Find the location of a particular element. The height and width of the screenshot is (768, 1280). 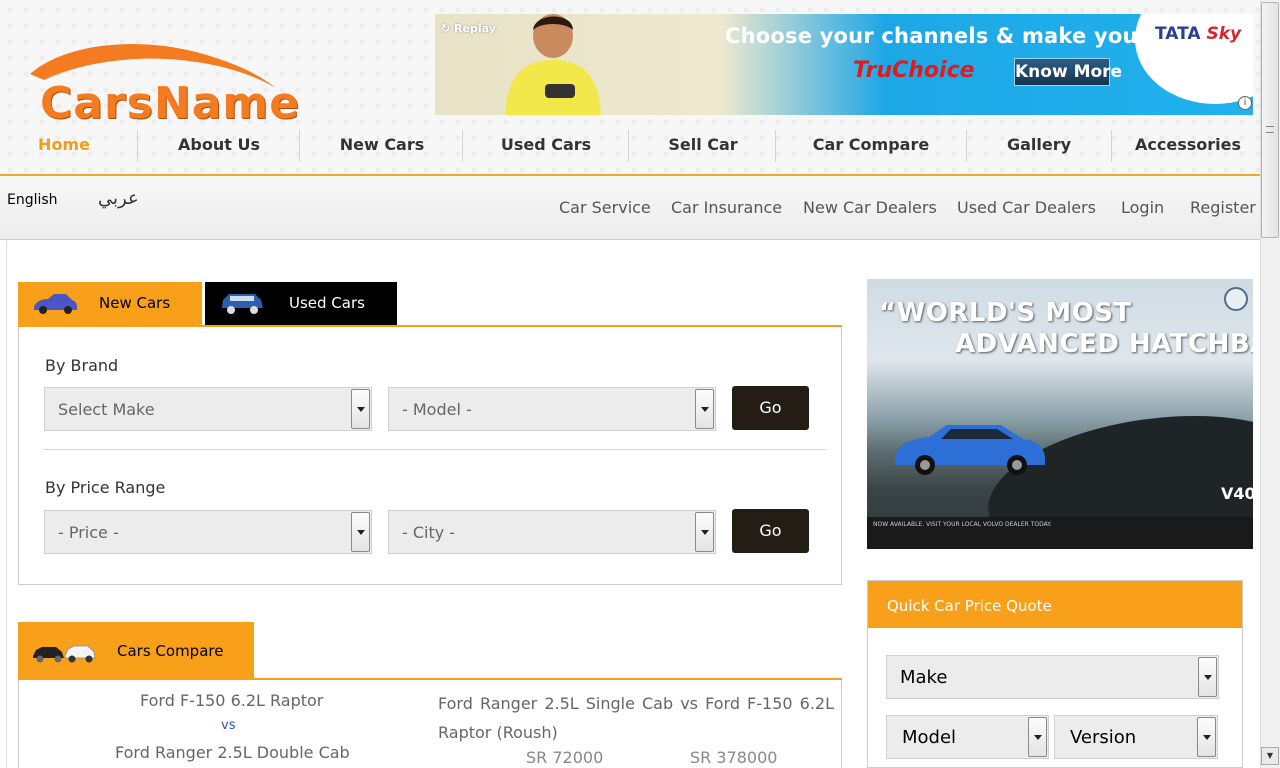

quote-version-value: Version is located at coordinates (1103, 737).